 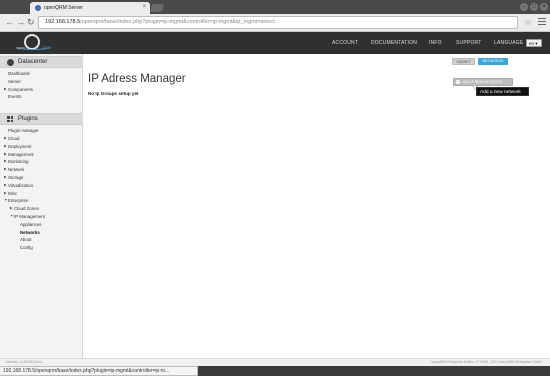 I want to click on plugin-item: Config, so click(x=41, y=248).